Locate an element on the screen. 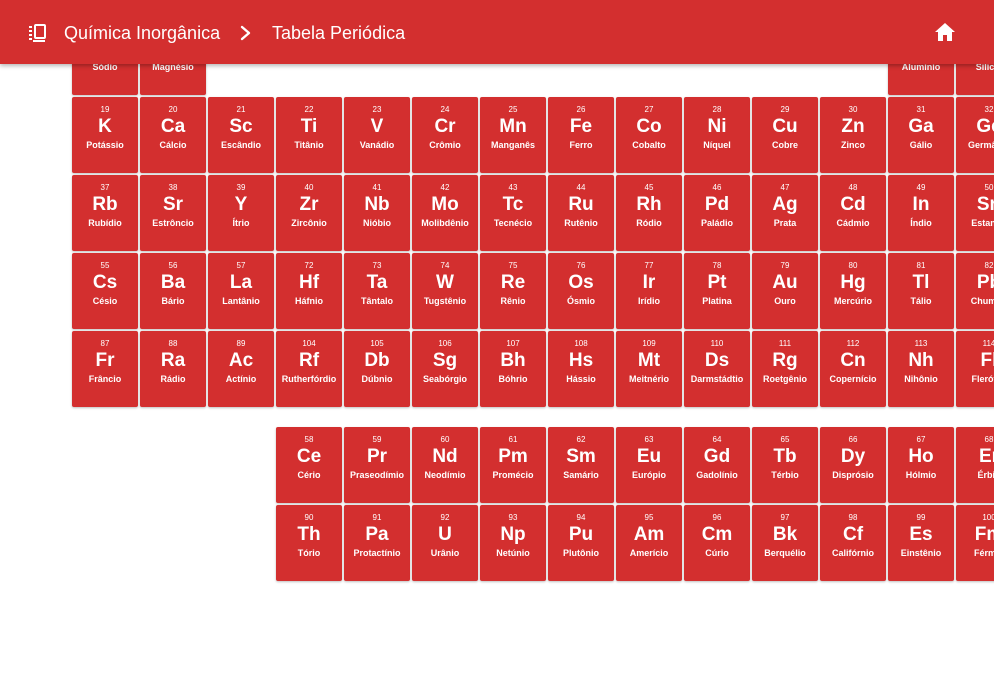 This screenshot has height=691, width=994. element-cell-ni: 28 Ni Níquel is located at coordinates (717, 135).